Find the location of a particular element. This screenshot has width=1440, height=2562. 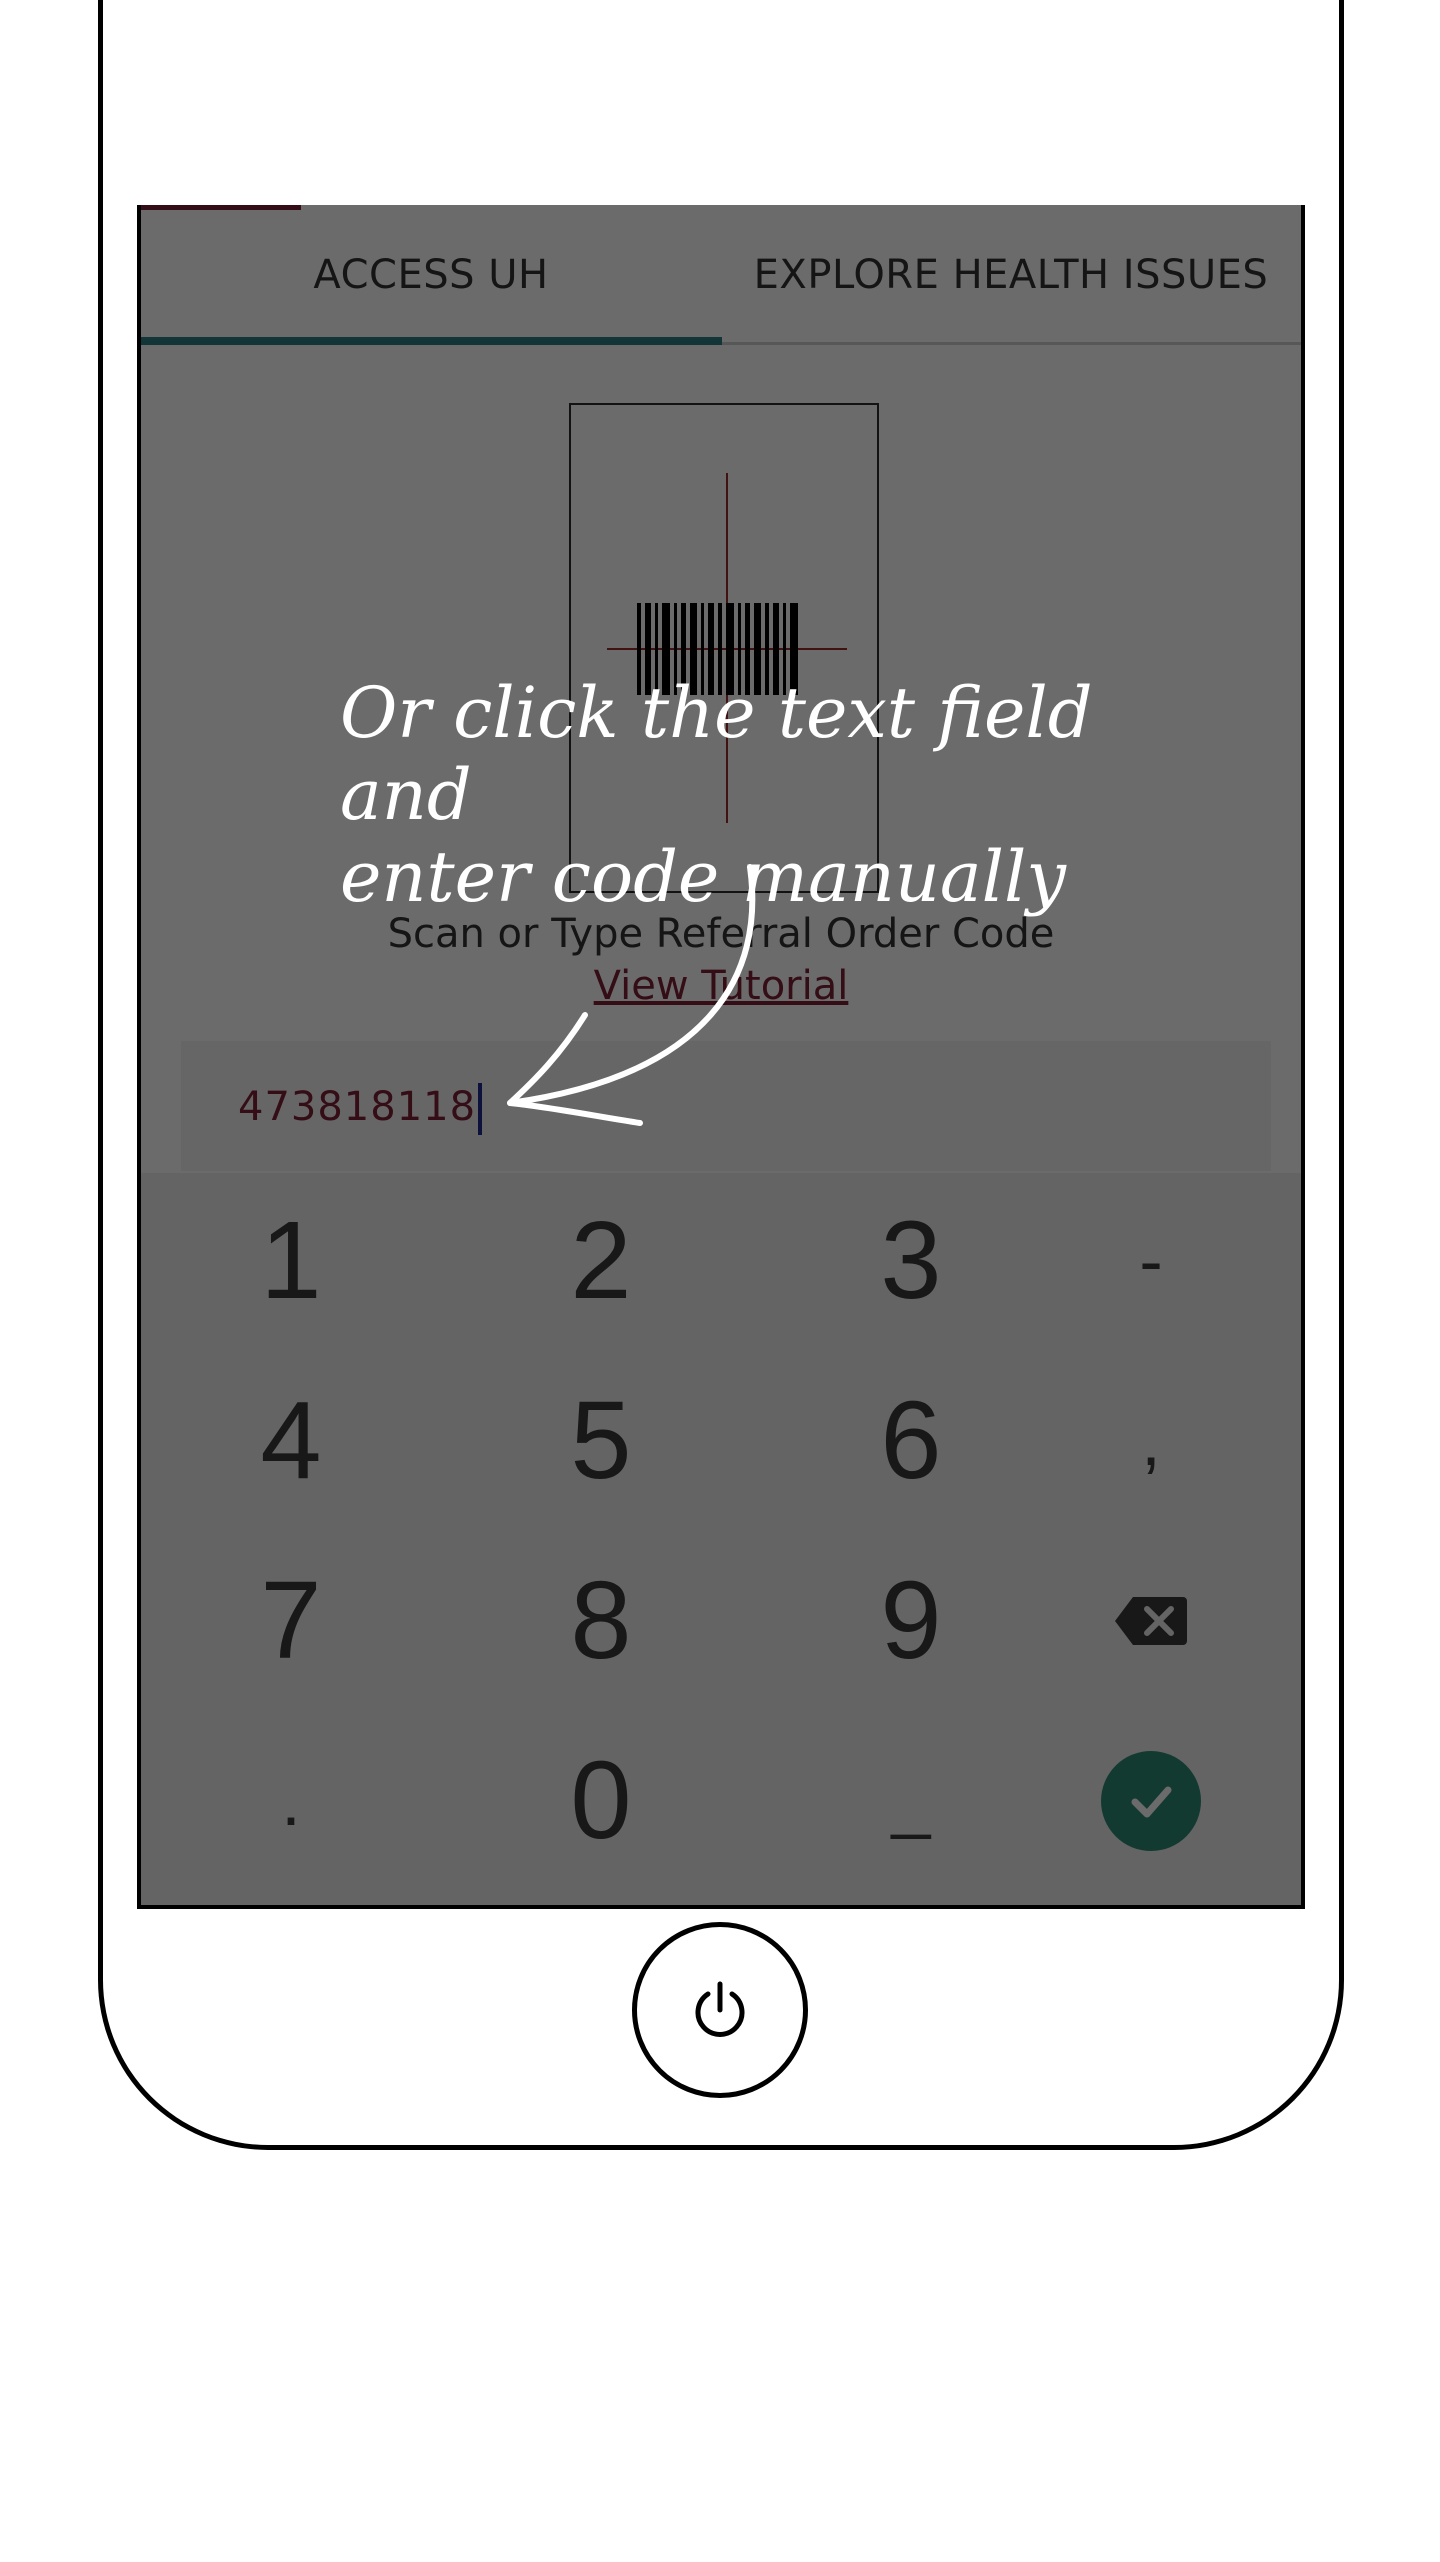

tab-explore-health-issues: EXPLORE HEALTH ISSUES is located at coordinates (1011, 275).